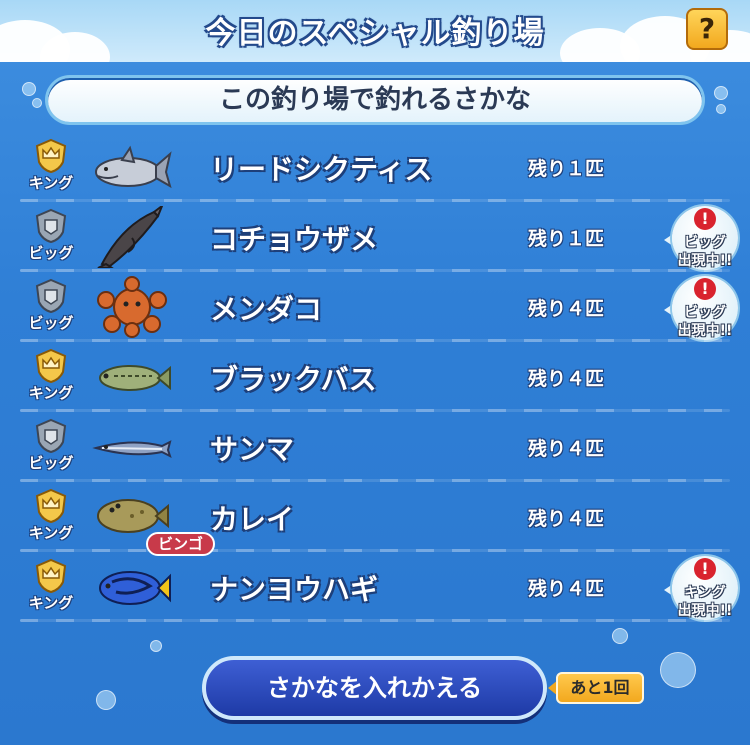  I want to click on fish-name: サンマ, so click(252, 449).